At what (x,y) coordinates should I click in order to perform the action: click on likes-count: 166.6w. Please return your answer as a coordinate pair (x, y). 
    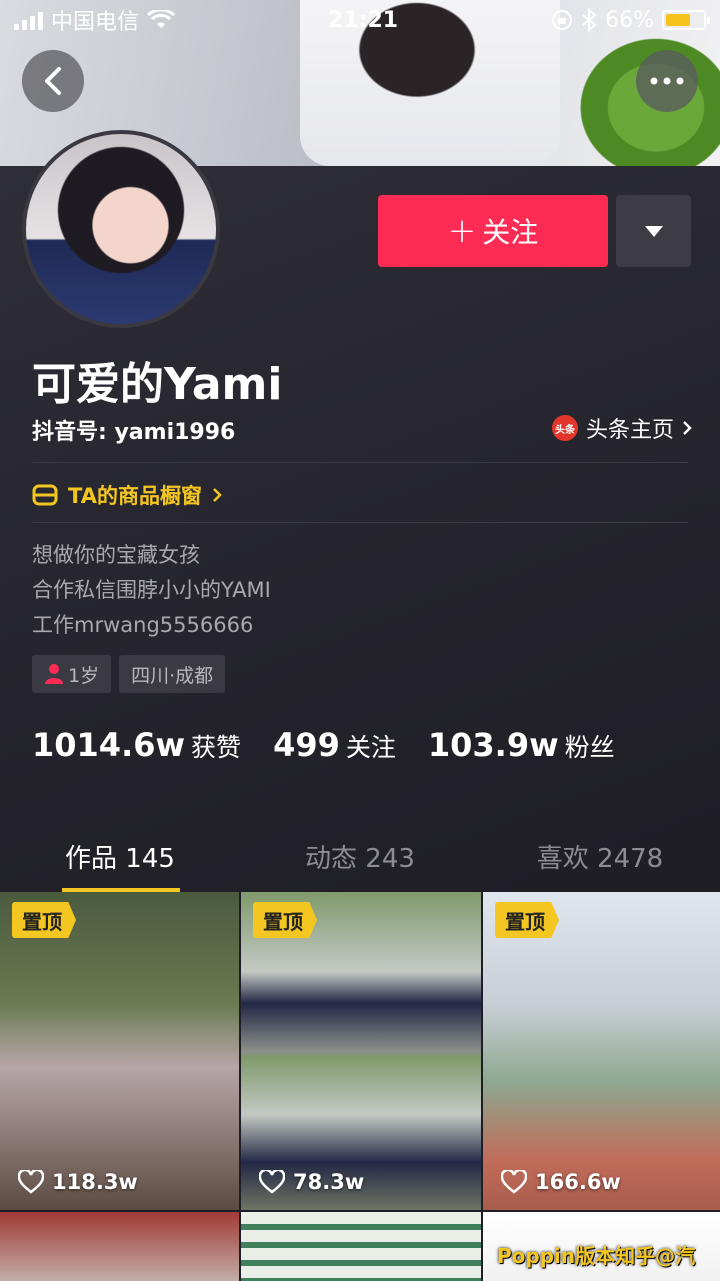
    Looking at the image, I should click on (578, 1182).